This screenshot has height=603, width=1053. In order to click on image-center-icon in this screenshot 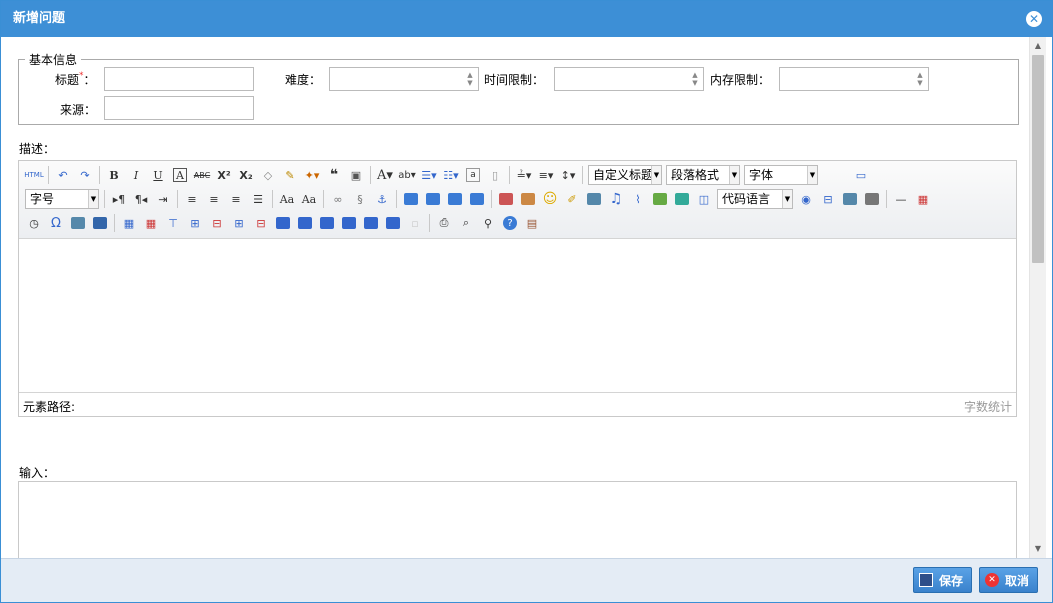, I will do `click(477, 199)`.